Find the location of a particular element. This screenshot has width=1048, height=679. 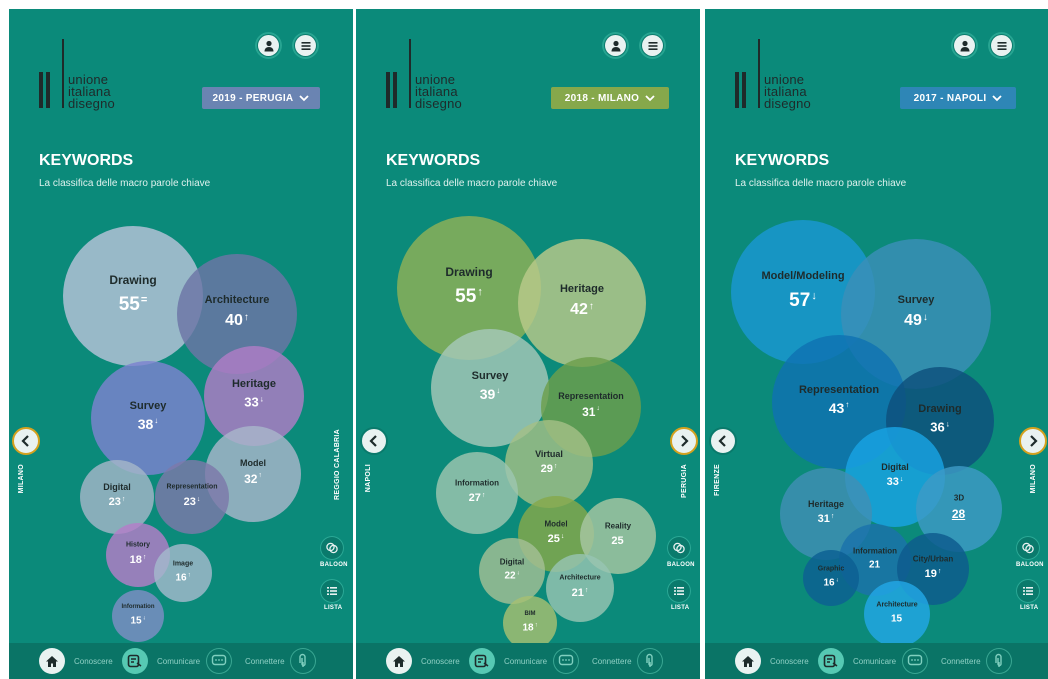

chevron-left-icon is located at coordinates (723, 441).